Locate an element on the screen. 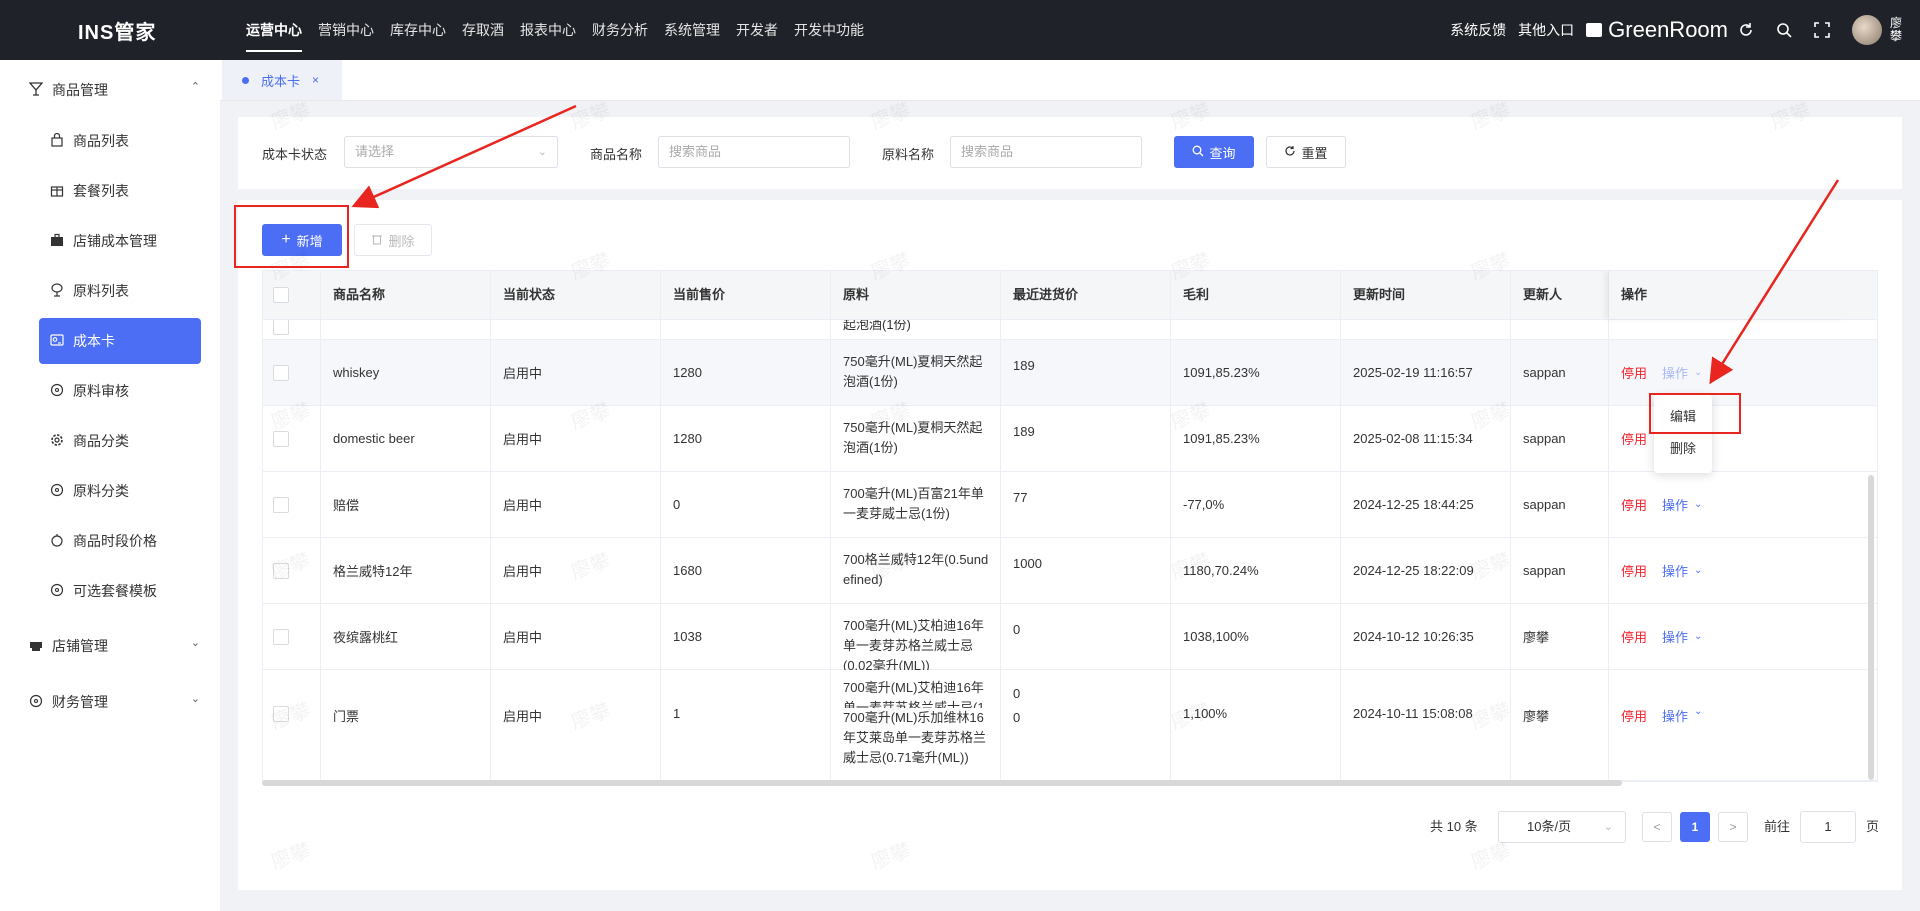 Image resolution: width=1920 pixels, height=911 pixels. wine-icon is located at coordinates (57, 291).